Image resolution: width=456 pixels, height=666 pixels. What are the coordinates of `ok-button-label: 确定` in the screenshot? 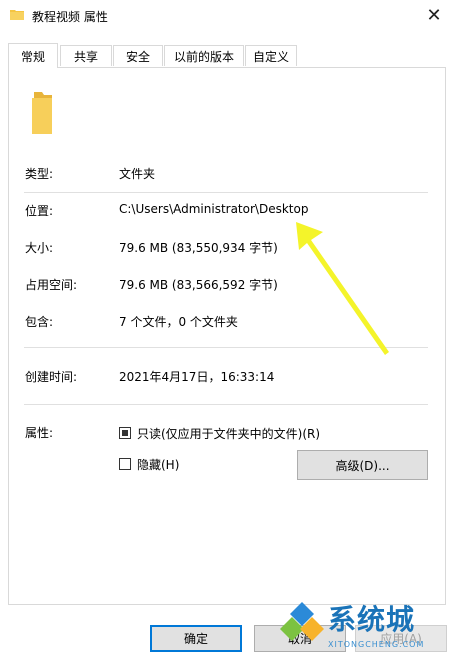 It's located at (195, 639).